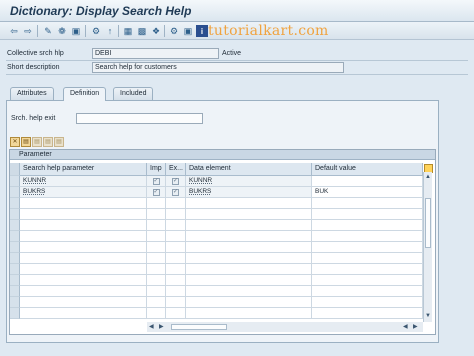 This screenshot has height=356, width=474. I want to click on cell-search-help-parameter: BUKRS, so click(83, 192).